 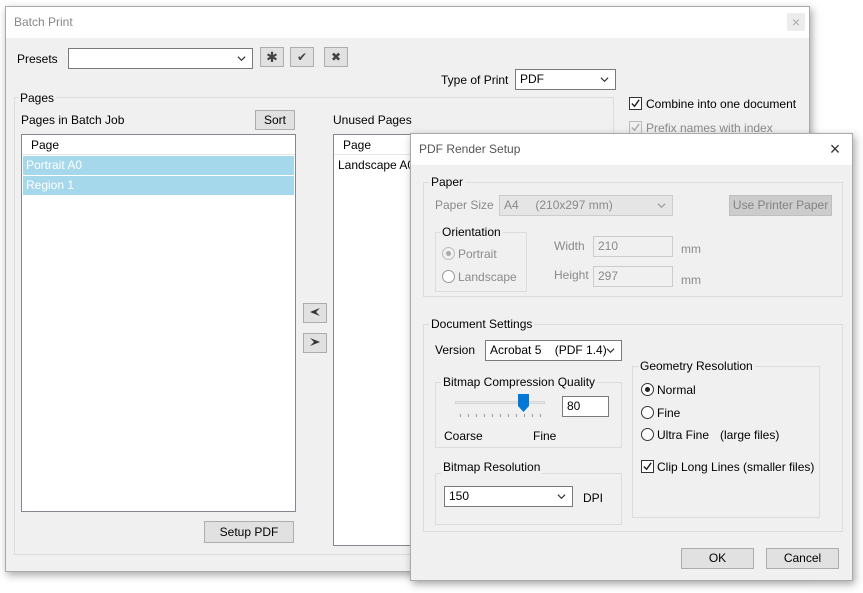 What do you see at coordinates (508, 496) in the screenshot?
I see `resolution-dropdown: 150` at bounding box center [508, 496].